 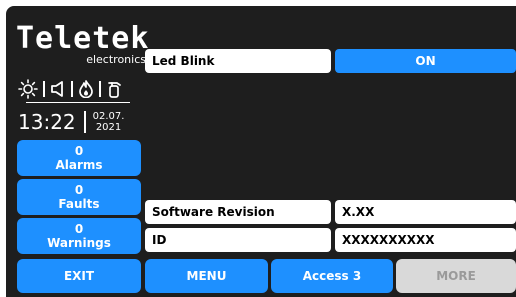 What do you see at coordinates (83, 38) in the screenshot?
I see `brand-name: Teletek` at bounding box center [83, 38].